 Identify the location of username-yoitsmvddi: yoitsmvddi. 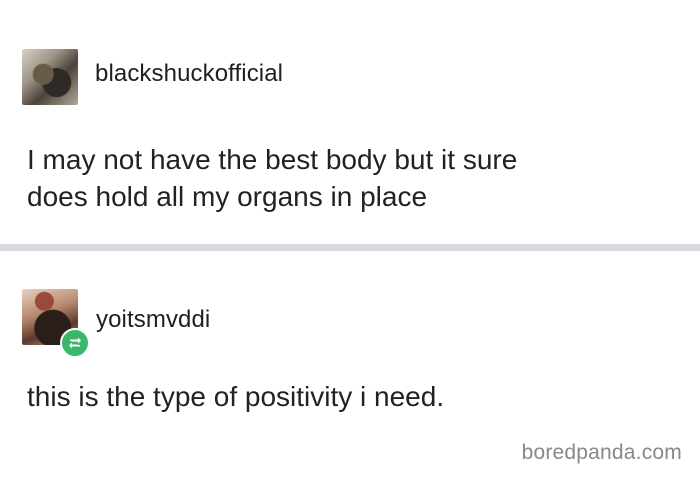
(153, 320).